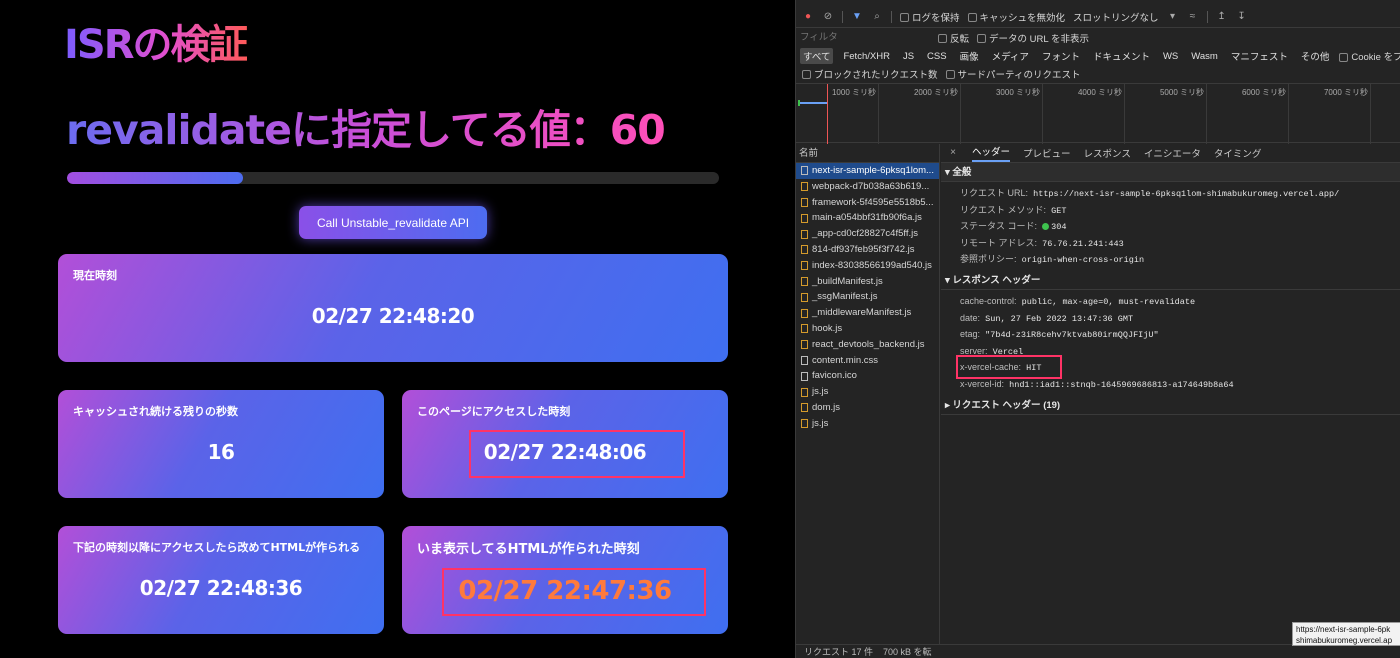  What do you see at coordinates (1238, 153) in the screenshot?
I see `tab-4: タイミング` at bounding box center [1238, 153].